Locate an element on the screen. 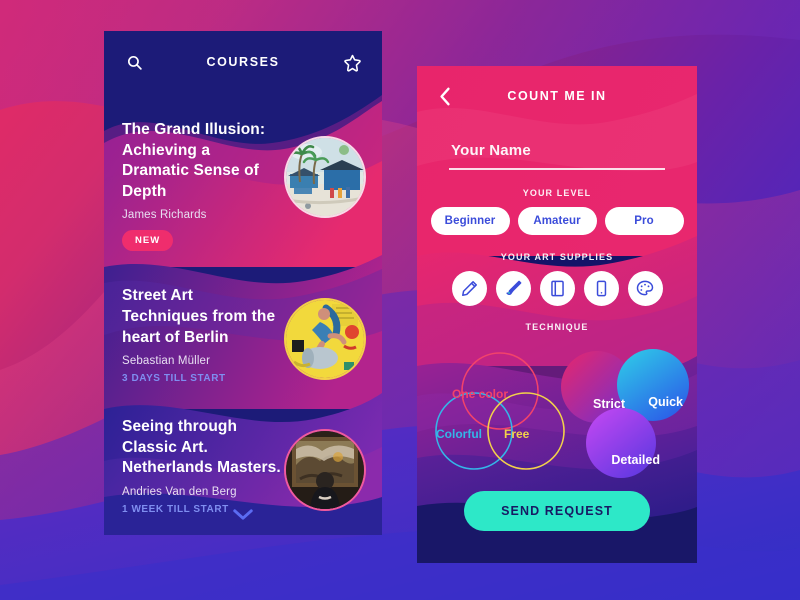 The width and height of the screenshot is (800, 600). street-art-mural is located at coordinates (325, 339).